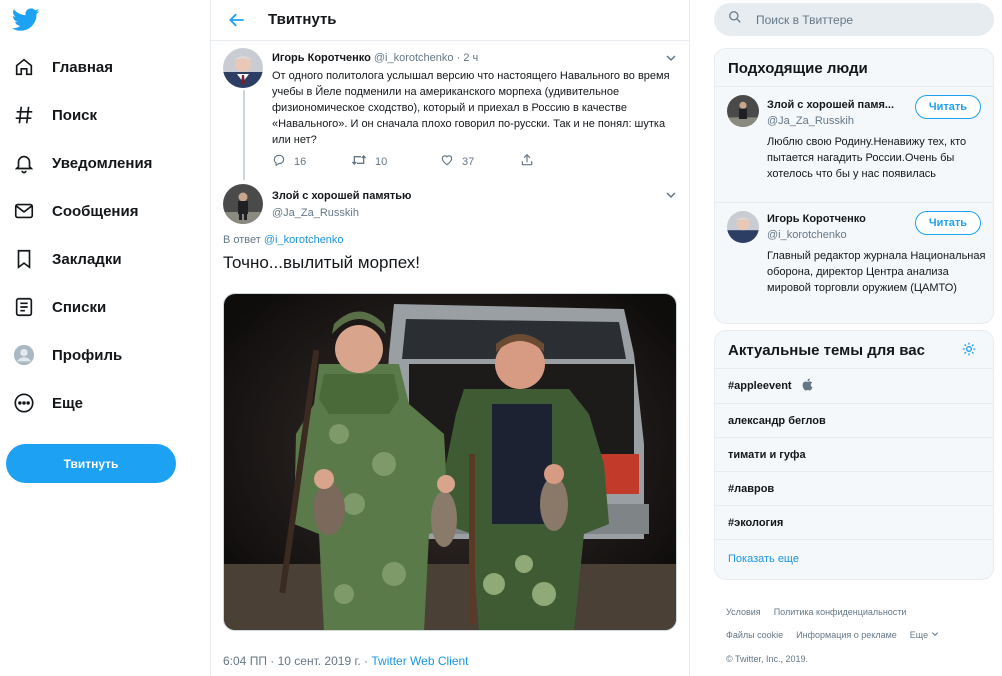 The width and height of the screenshot is (1002, 676). What do you see at coordinates (854, 523) in the screenshot?
I see `trend-item: #экология` at bounding box center [854, 523].